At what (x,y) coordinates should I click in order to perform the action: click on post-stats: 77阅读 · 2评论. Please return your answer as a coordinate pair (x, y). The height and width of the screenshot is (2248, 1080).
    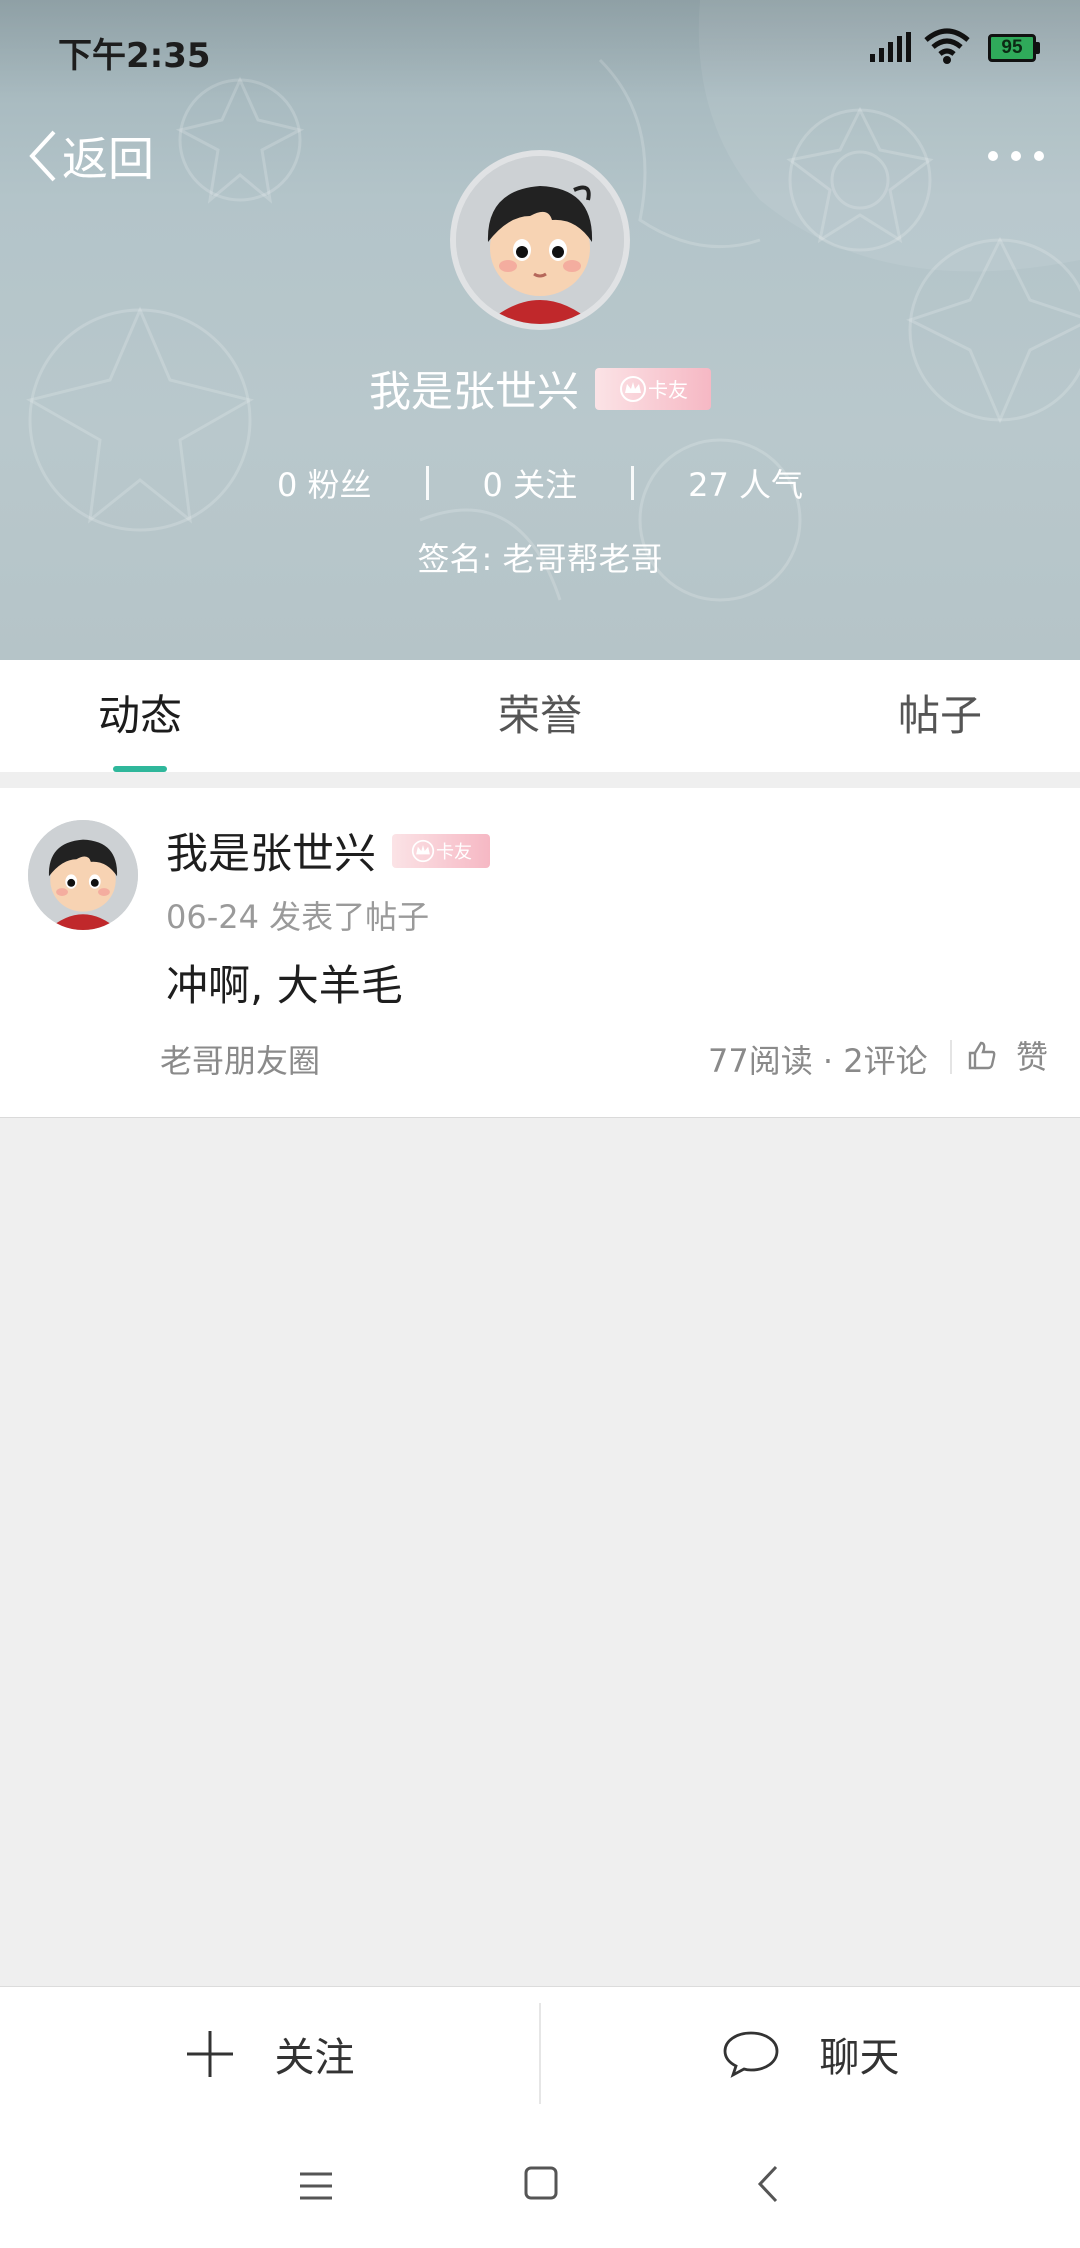
    Looking at the image, I should click on (818, 1061).